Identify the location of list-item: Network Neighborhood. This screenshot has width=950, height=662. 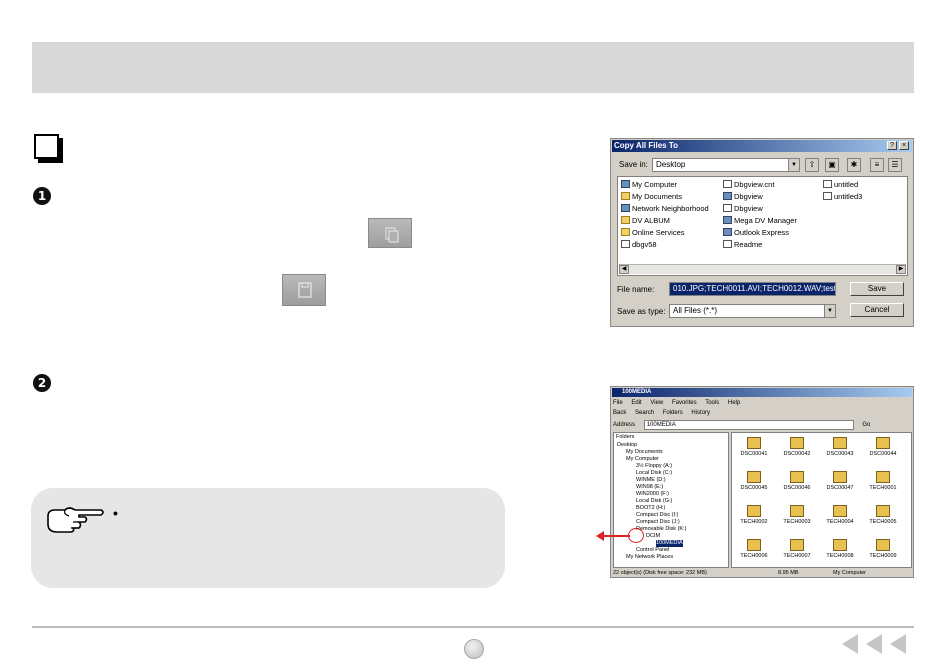
(665, 209).